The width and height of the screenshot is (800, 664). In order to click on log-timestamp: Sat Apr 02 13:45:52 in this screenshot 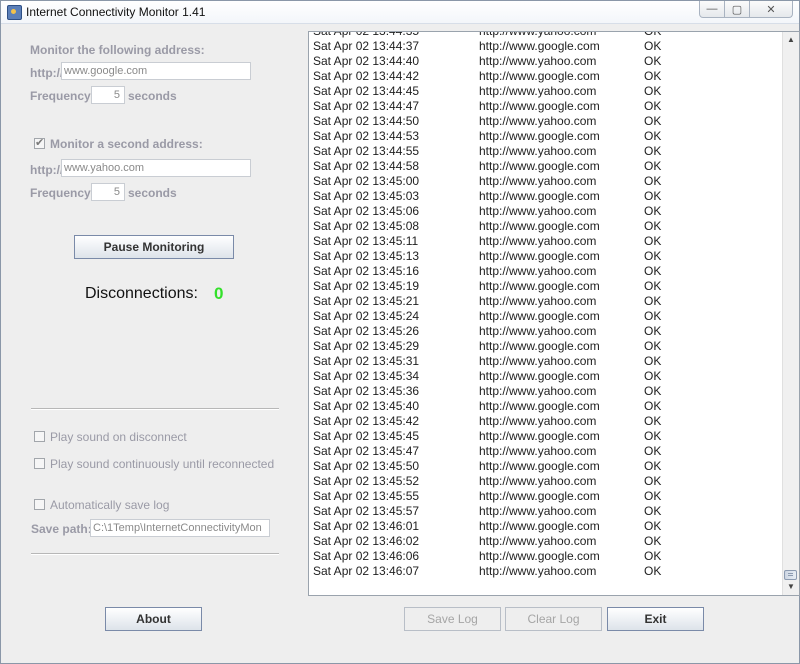, I will do `click(366, 481)`.